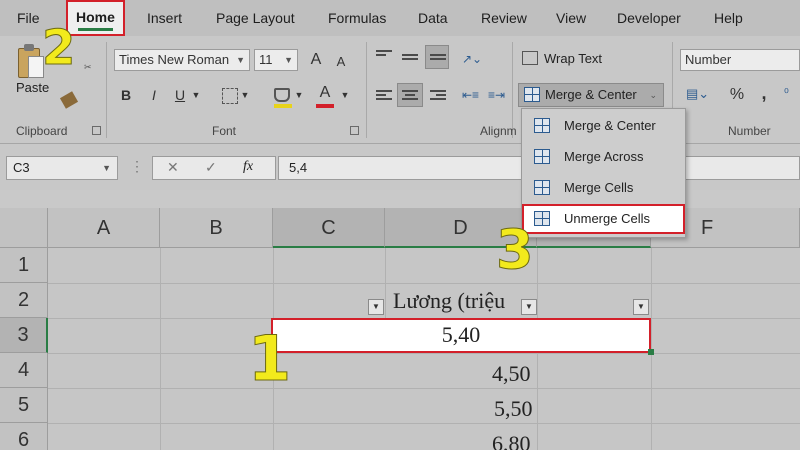 The image size is (800, 450). Describe the element at coordinates (173, 167) in the screenshot. I see `cancel-icon: ✕` at that location.